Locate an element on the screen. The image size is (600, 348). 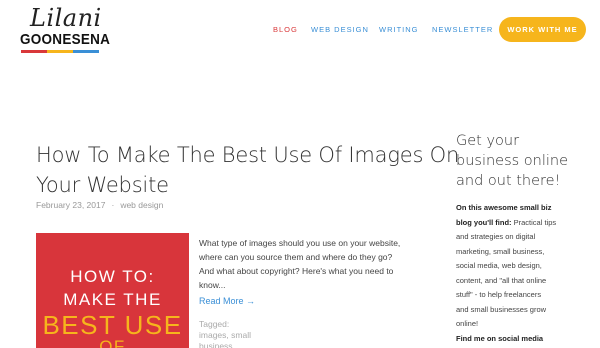
site-logo: Lilani GOONESENA is located at coordinates (65, 28).